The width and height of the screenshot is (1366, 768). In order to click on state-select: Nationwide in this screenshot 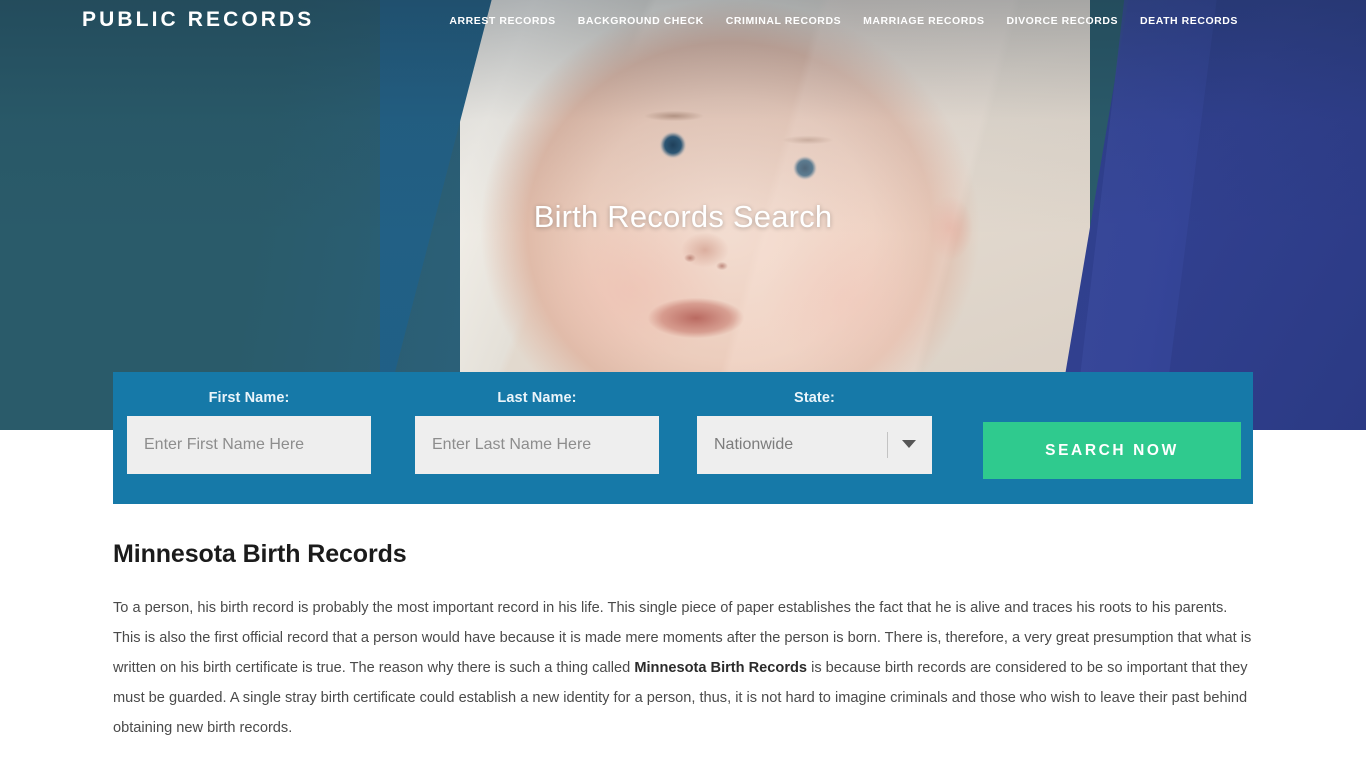, I will do `click(814, 445)`.